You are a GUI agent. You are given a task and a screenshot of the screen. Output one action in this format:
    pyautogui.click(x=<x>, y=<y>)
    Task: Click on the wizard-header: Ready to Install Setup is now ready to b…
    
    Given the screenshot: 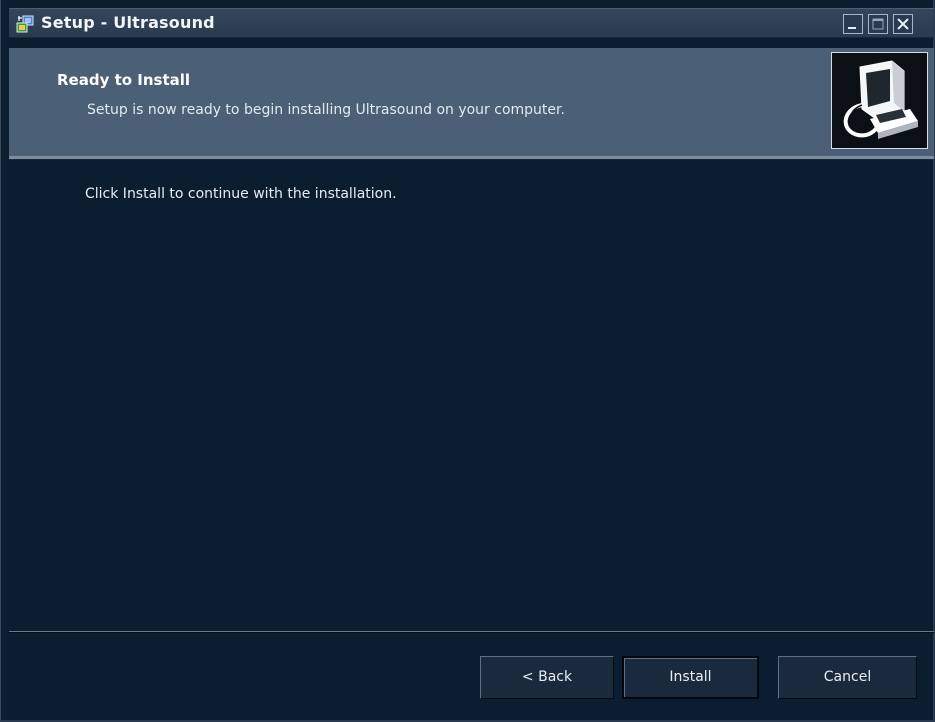 What is the action you would take?
    pyautogui.click(x=471, y=102)
    